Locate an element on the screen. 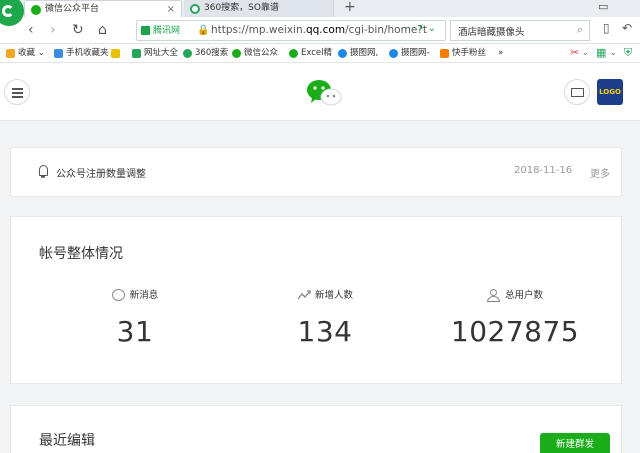 The width and height of the screenshot is (640, 453). browser-tab-bar: 微信公众平台 × 360搜索，SO靠谱 + ▭ is located at coordinates (320, 13).